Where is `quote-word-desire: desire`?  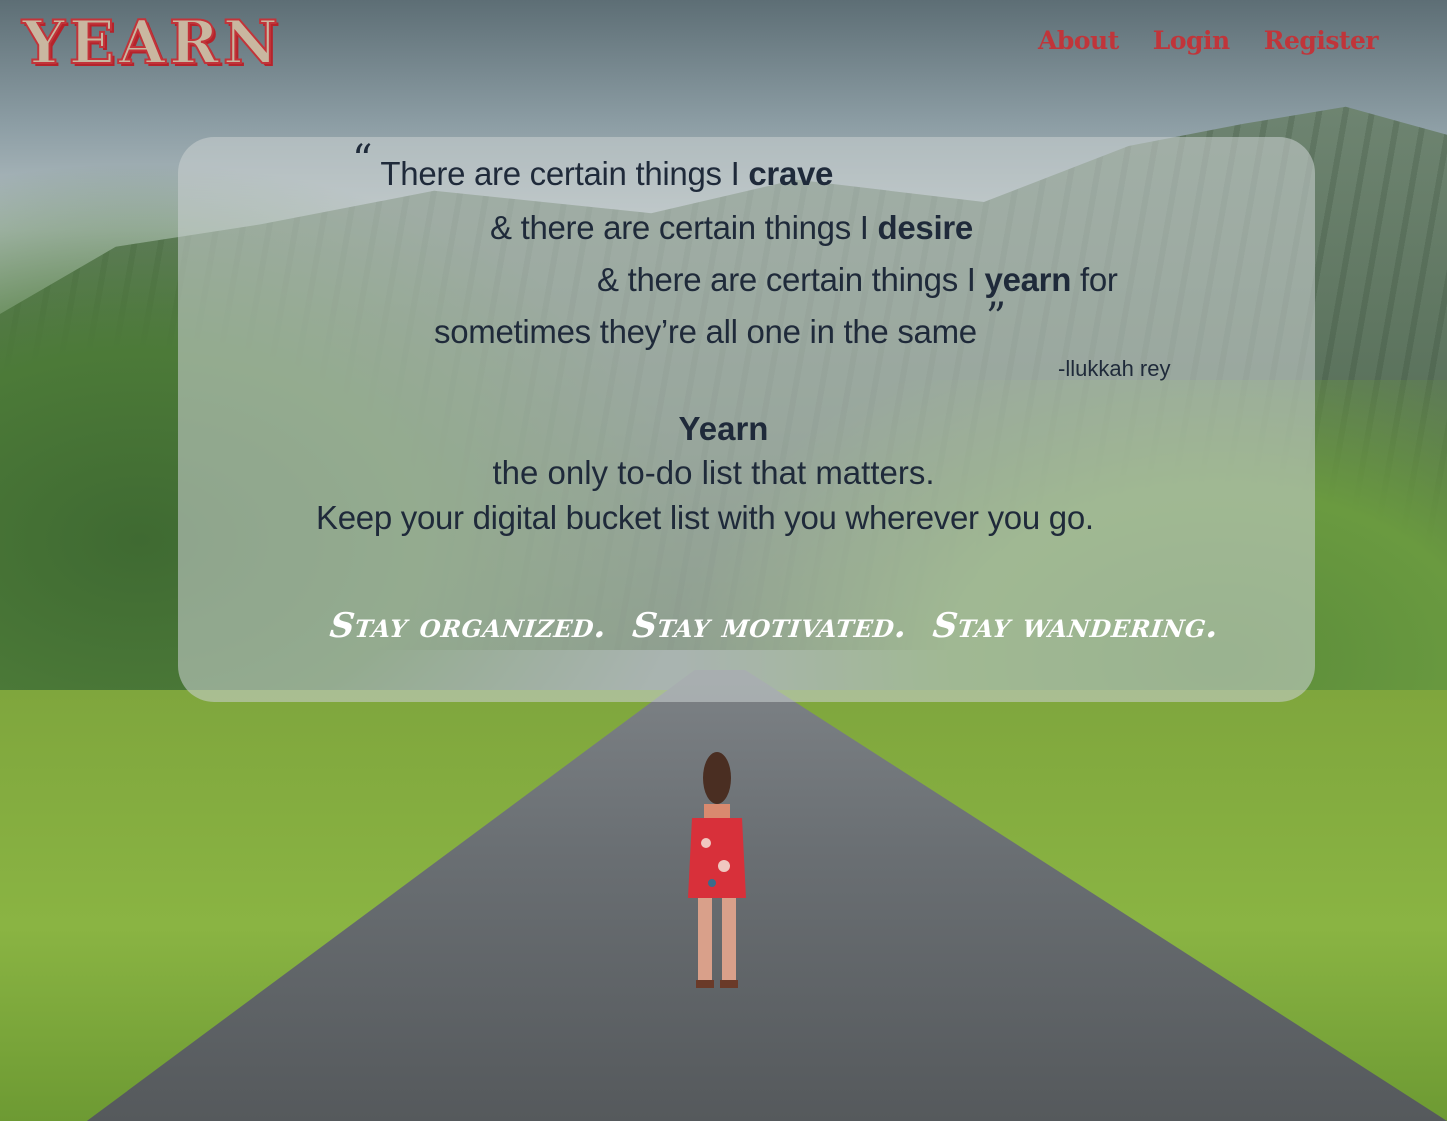
quote-word-desire: desire is located at coordinates (925, 227).